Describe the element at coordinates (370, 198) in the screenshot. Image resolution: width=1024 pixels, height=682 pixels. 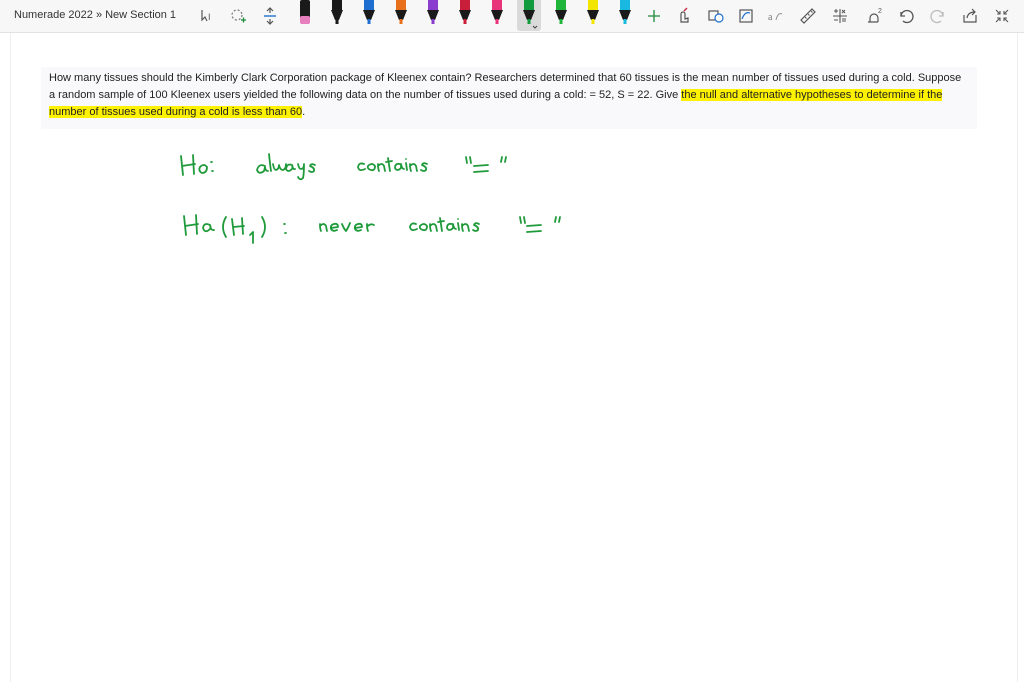
I see `handwriting-ink` at that location.